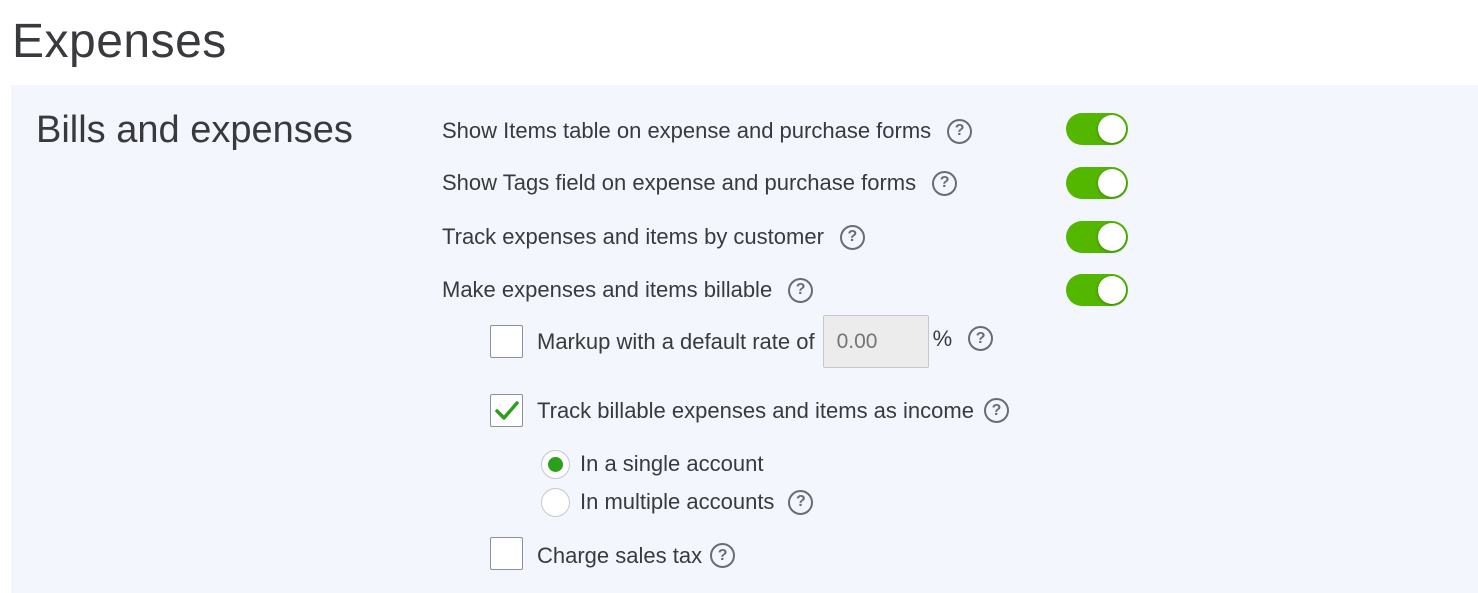  I want to click on setting-label: Make expenses and items billable, so click(607, 289).